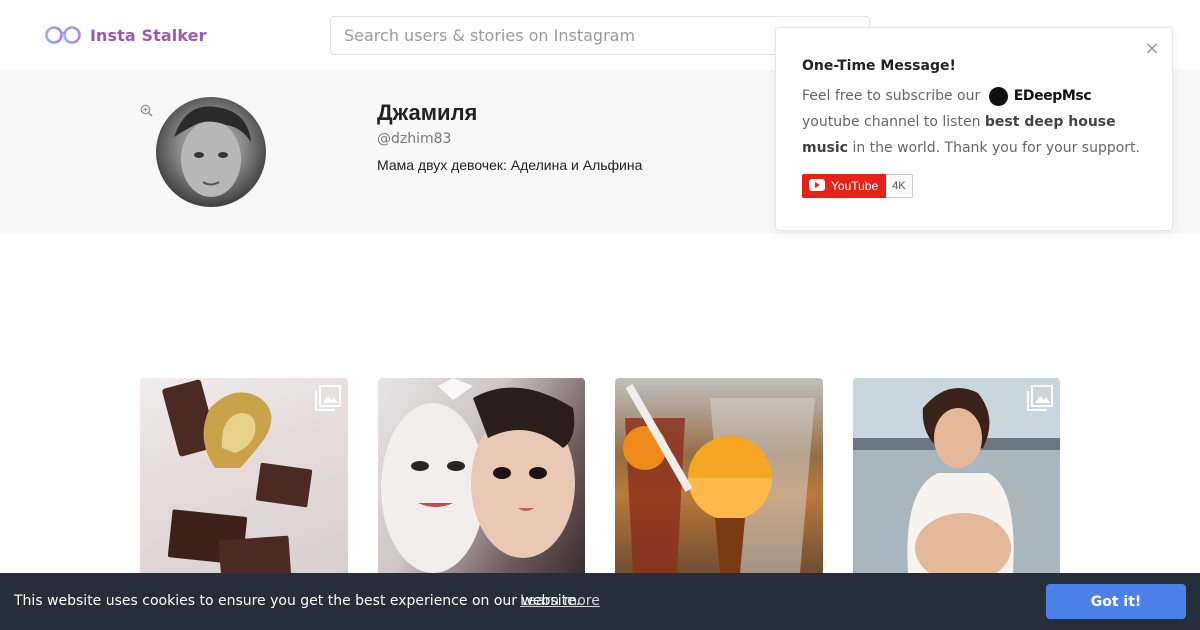  I want to click on youtube-button: YouTube, so click(844, 186).